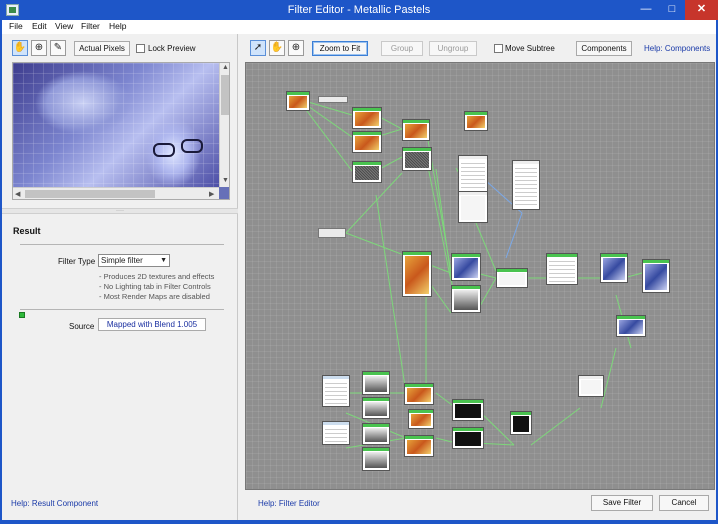 The width and height of the screenshot is (718, 524). What do you see at coordinates (453, 48) in the screenshot?
I see `ungroup-button: Ungroup` at bounding box center [453, 48].